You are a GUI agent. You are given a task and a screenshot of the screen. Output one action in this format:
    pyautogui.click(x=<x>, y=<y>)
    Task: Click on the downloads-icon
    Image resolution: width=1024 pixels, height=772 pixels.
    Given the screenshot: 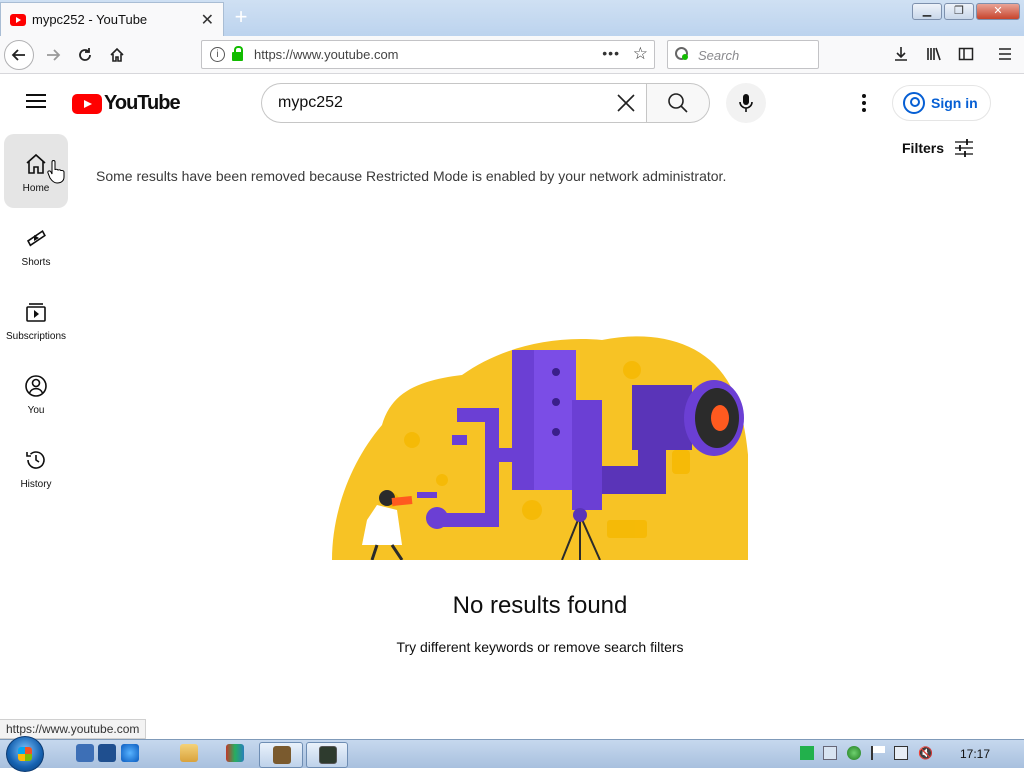 What is the action you would take?
    pyautogui.click(x=901, y=56)
    